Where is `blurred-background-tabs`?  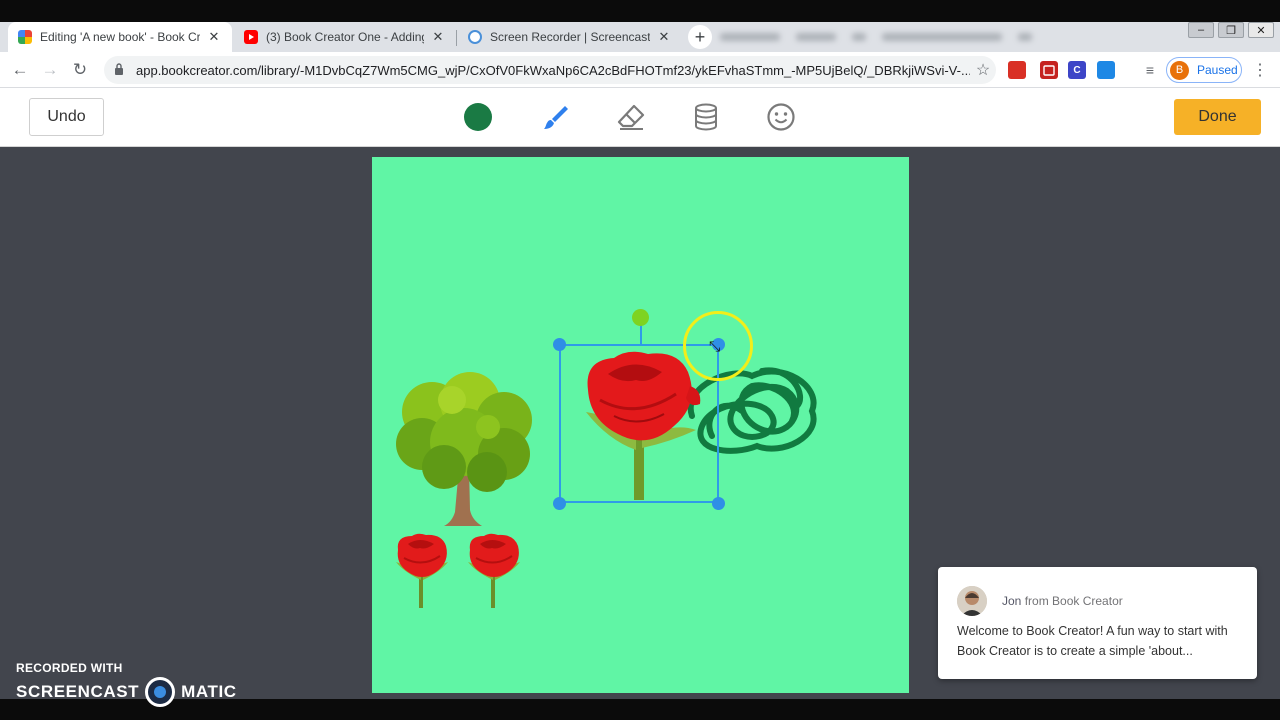 blurred-background-tabs is located at coordinates (890, 37).